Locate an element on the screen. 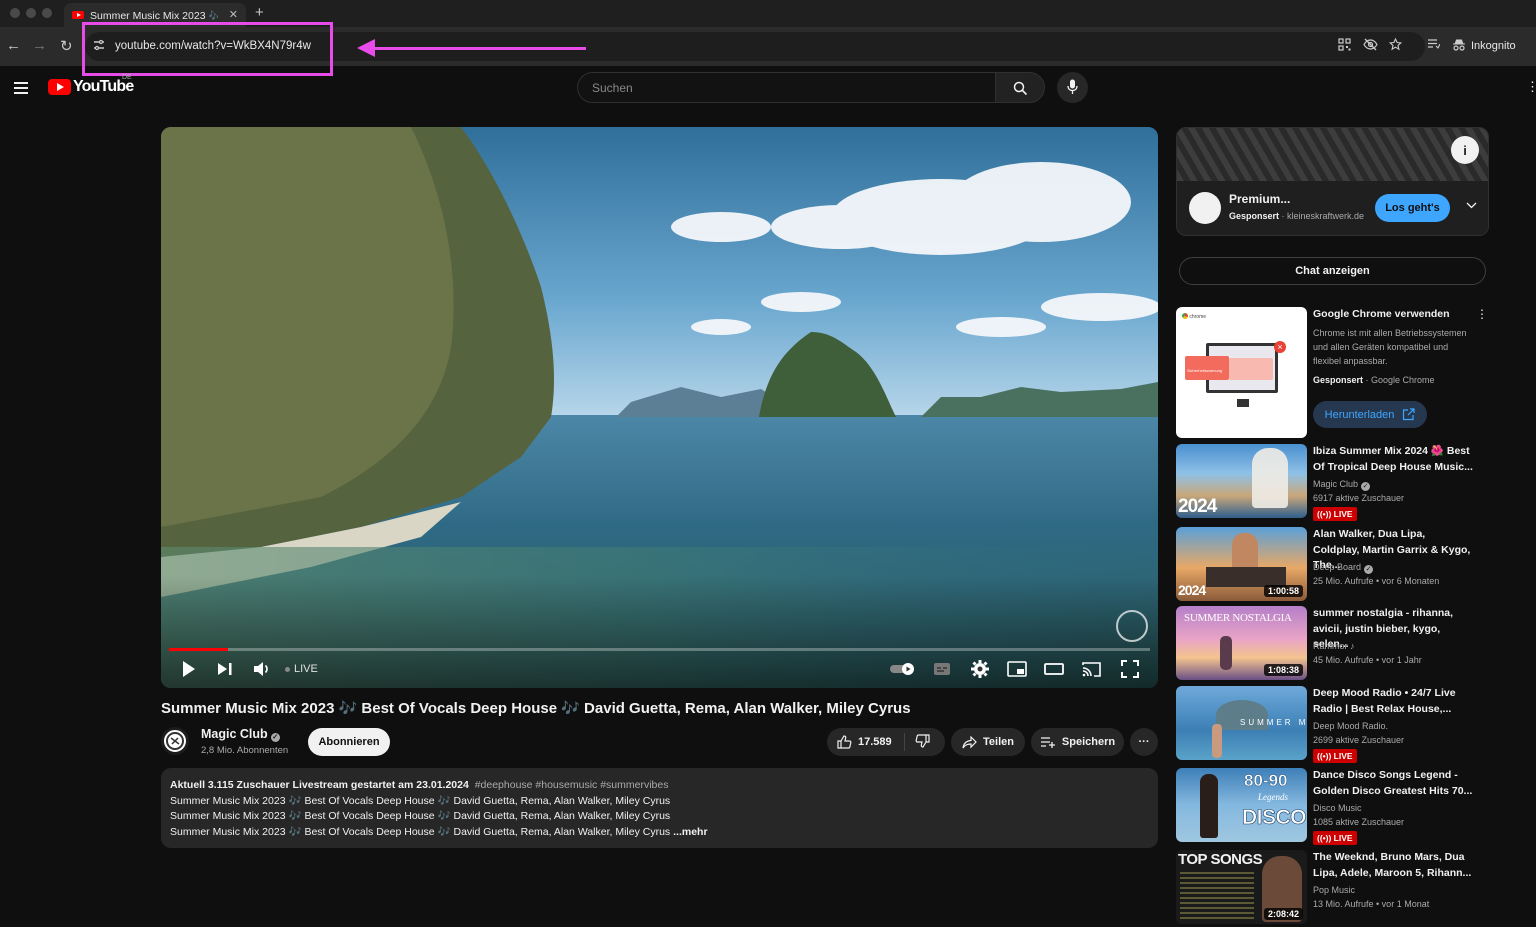  save-label: Speichern is located at coordinates (1088, 742).